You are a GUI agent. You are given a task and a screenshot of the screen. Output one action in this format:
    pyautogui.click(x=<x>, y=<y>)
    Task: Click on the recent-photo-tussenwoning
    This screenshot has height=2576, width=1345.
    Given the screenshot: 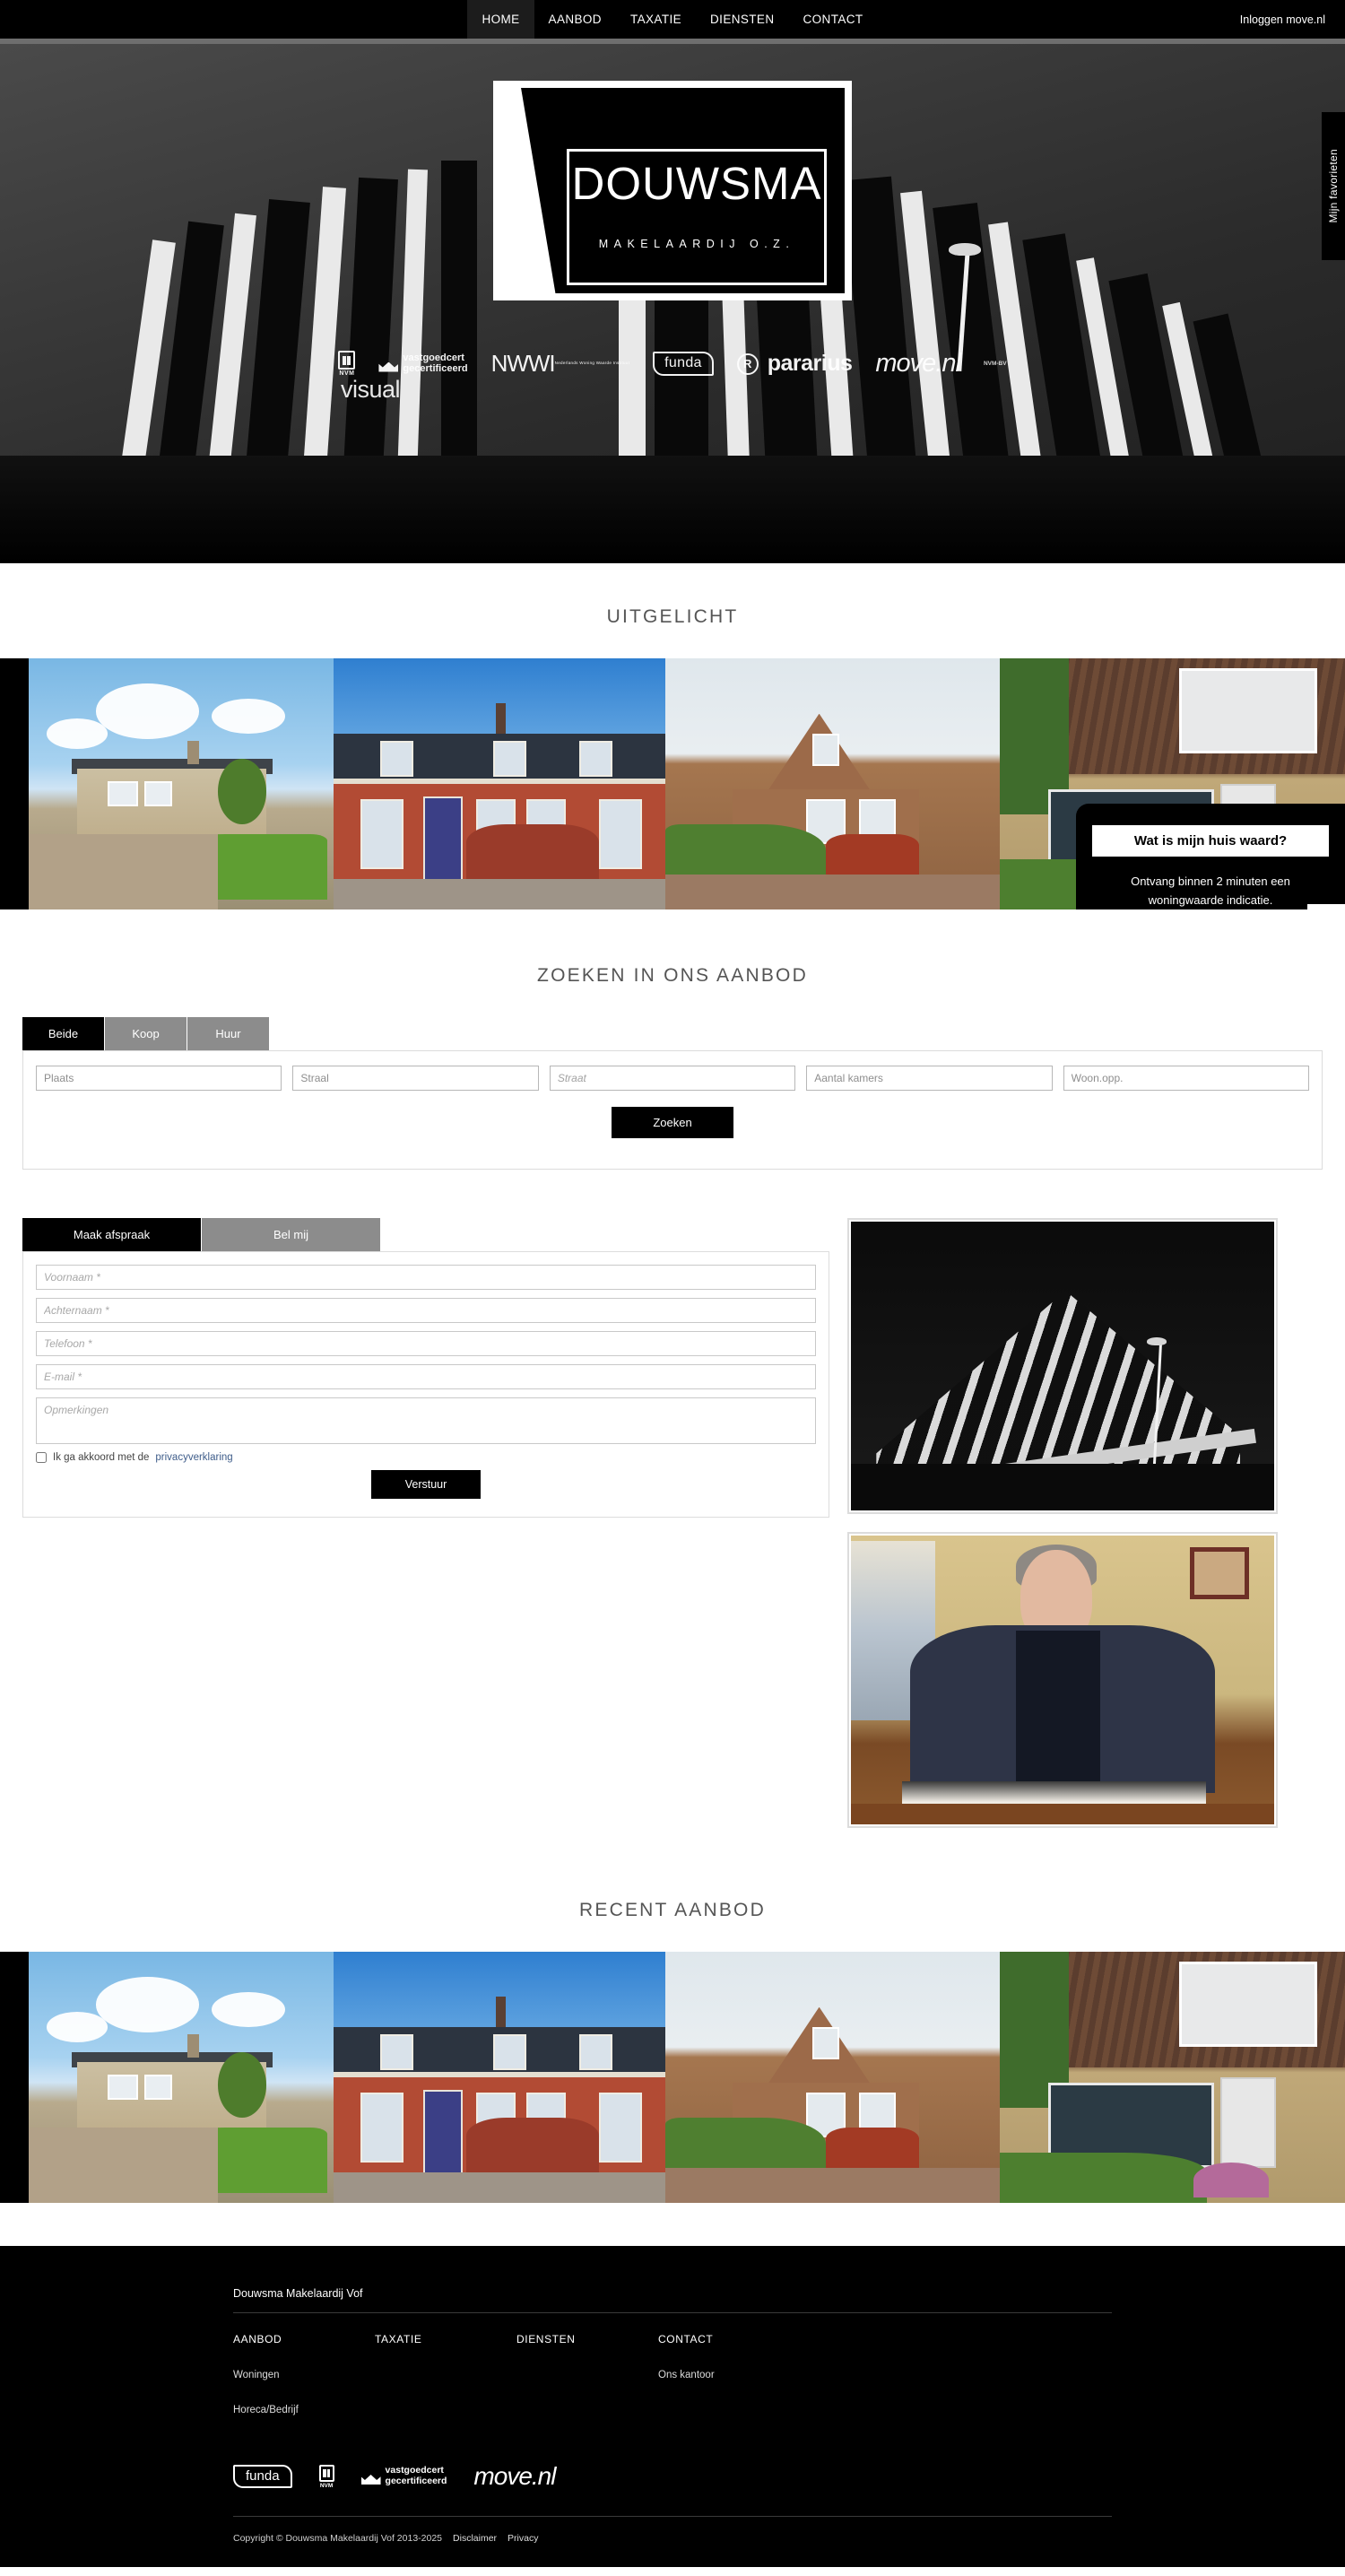 What is the action you would take?
    pyautogui.click(x=499, y=2077)
    